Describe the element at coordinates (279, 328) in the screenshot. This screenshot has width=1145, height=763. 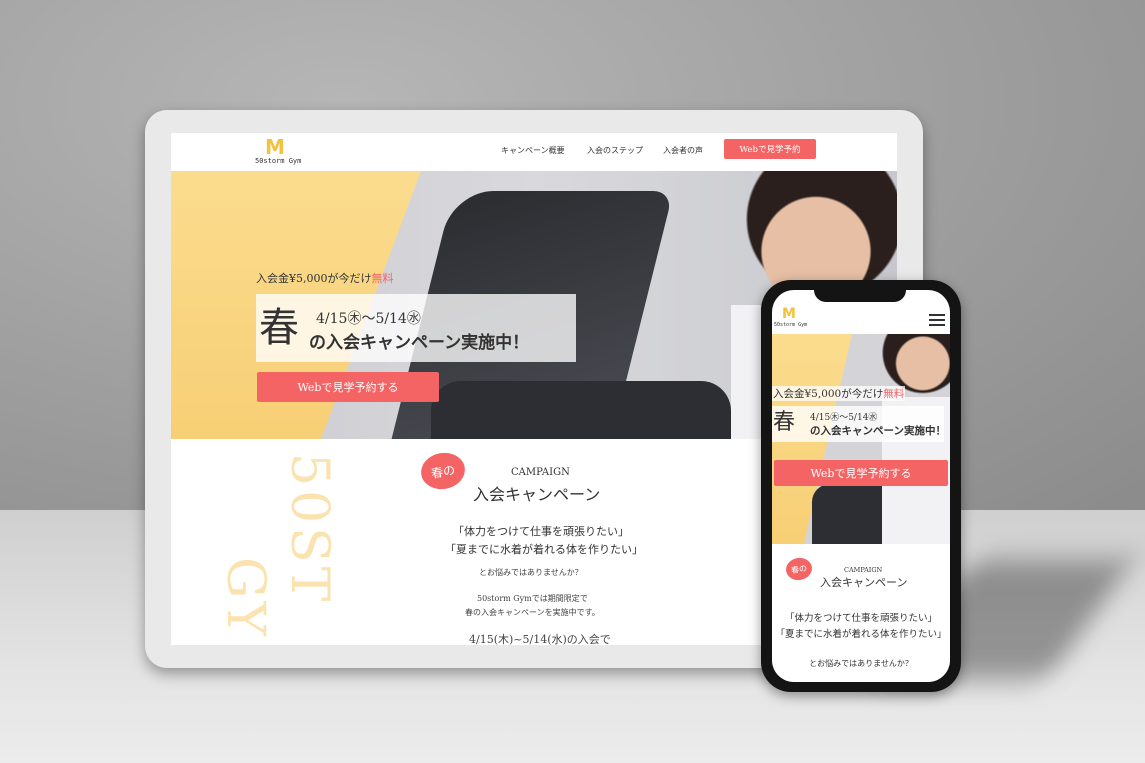
I see `hero-haru: 春` at that location.